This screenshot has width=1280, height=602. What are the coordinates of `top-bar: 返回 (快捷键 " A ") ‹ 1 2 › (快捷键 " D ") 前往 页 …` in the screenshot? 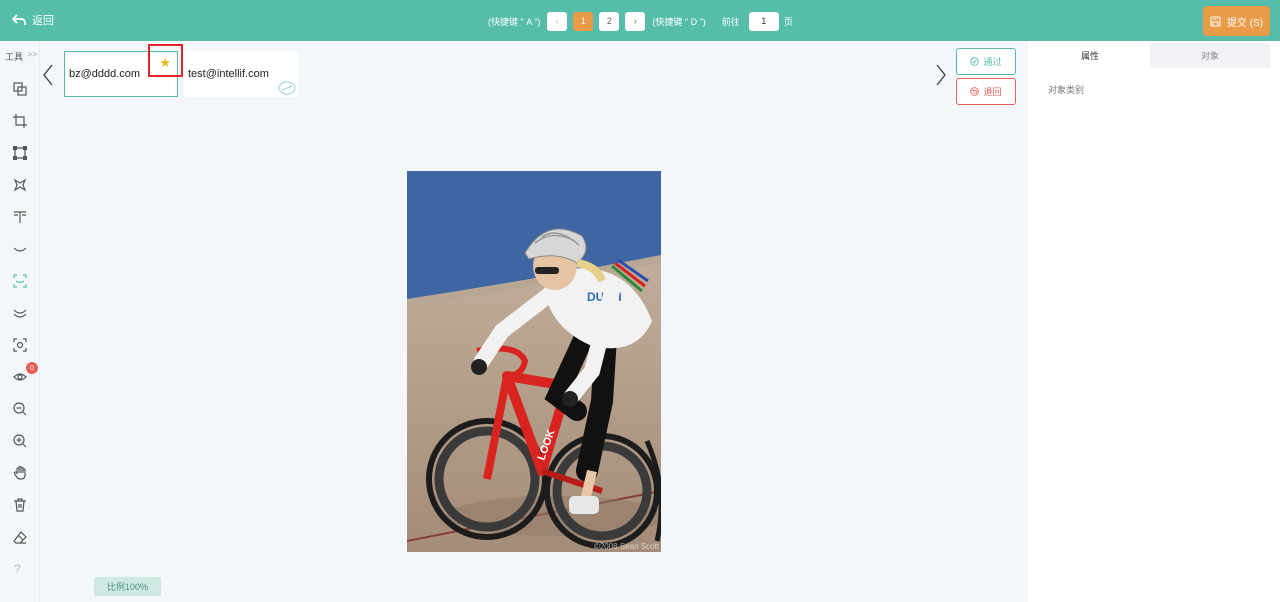 It's located at (640, 20).